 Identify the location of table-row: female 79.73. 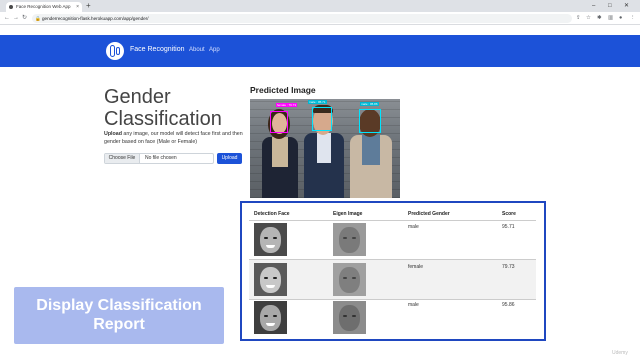
(392, 280).